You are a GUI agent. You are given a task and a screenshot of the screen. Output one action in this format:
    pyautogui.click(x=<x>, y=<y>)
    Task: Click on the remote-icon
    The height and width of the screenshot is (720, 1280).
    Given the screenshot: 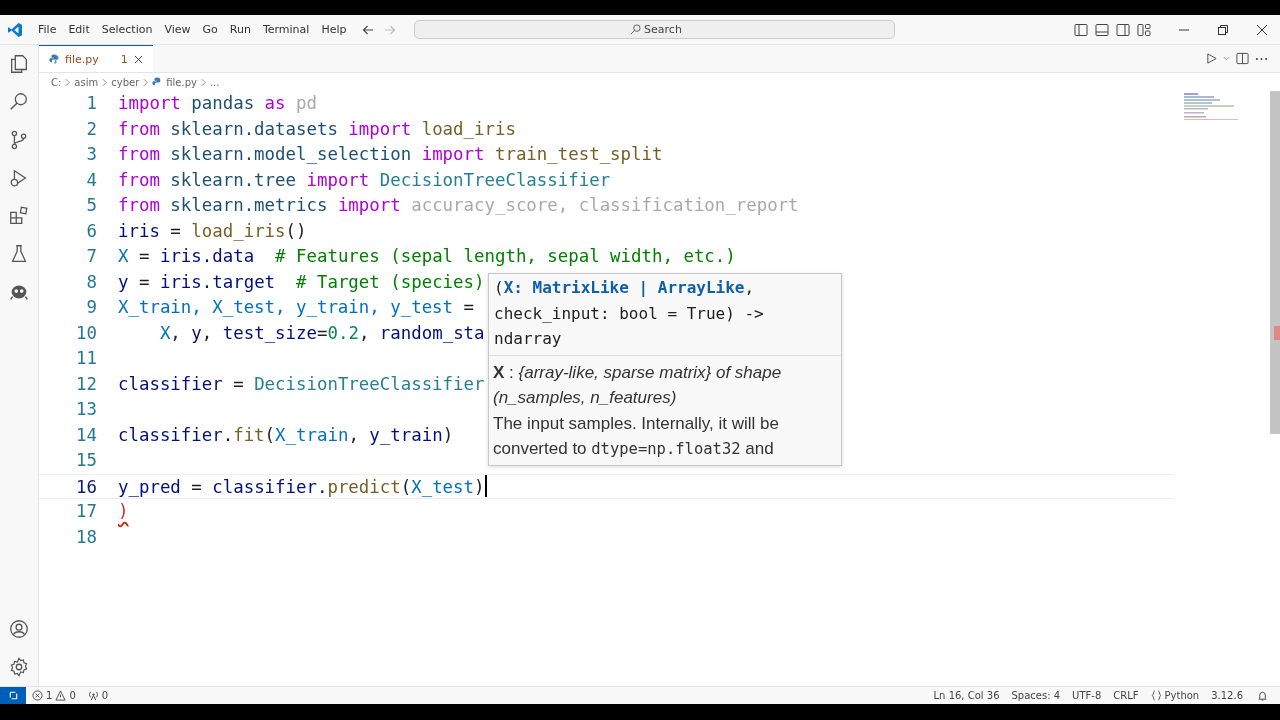 What is the action you would take?
    pyautogui.click(x=13, y=695)
    